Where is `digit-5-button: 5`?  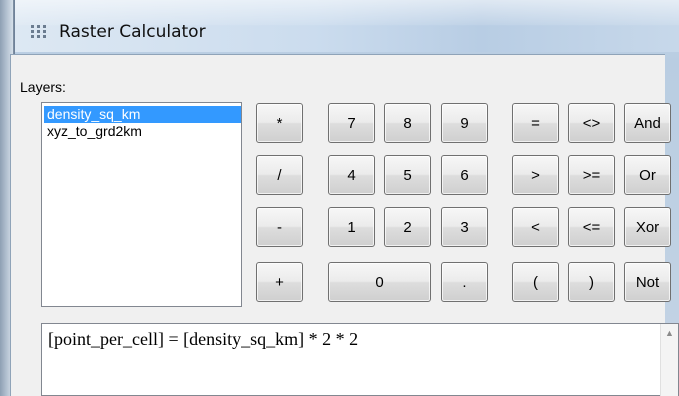 digit-5-button: 5 is located at coordinates (407, 175).